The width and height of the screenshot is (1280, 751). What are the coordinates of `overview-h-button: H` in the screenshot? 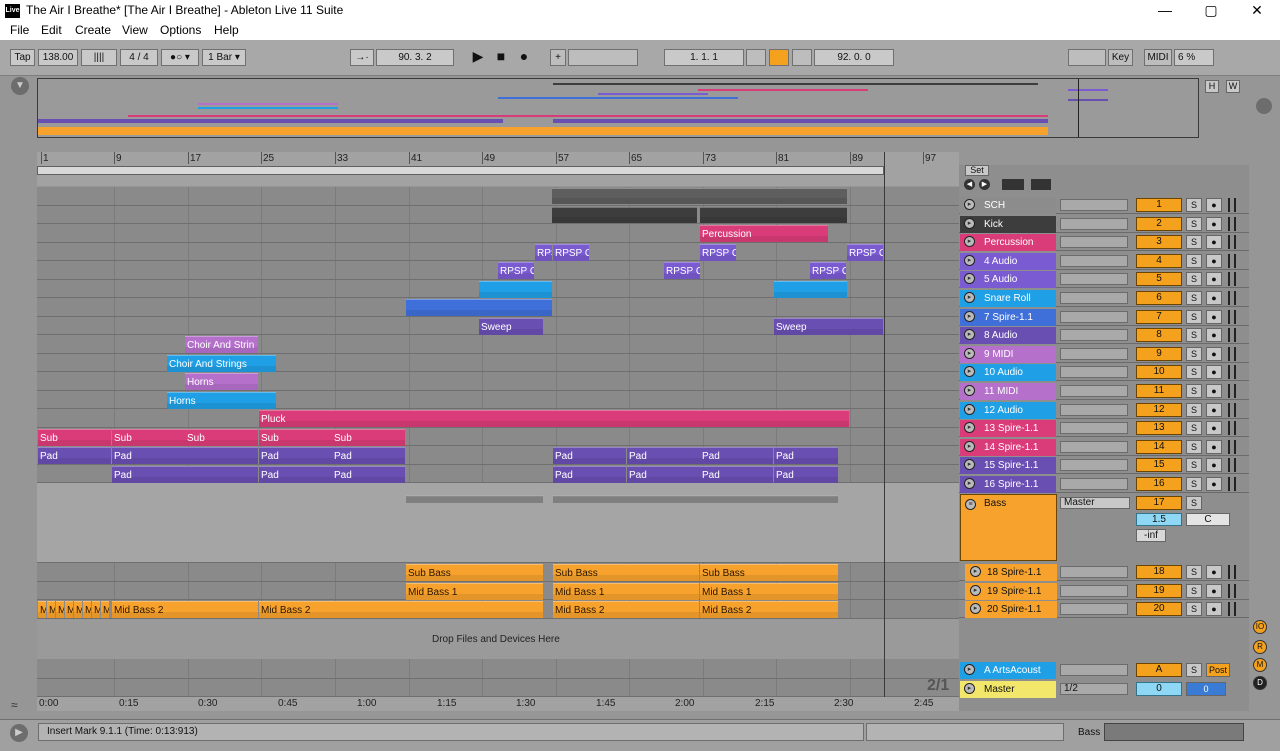 It's located at (1212, 86).